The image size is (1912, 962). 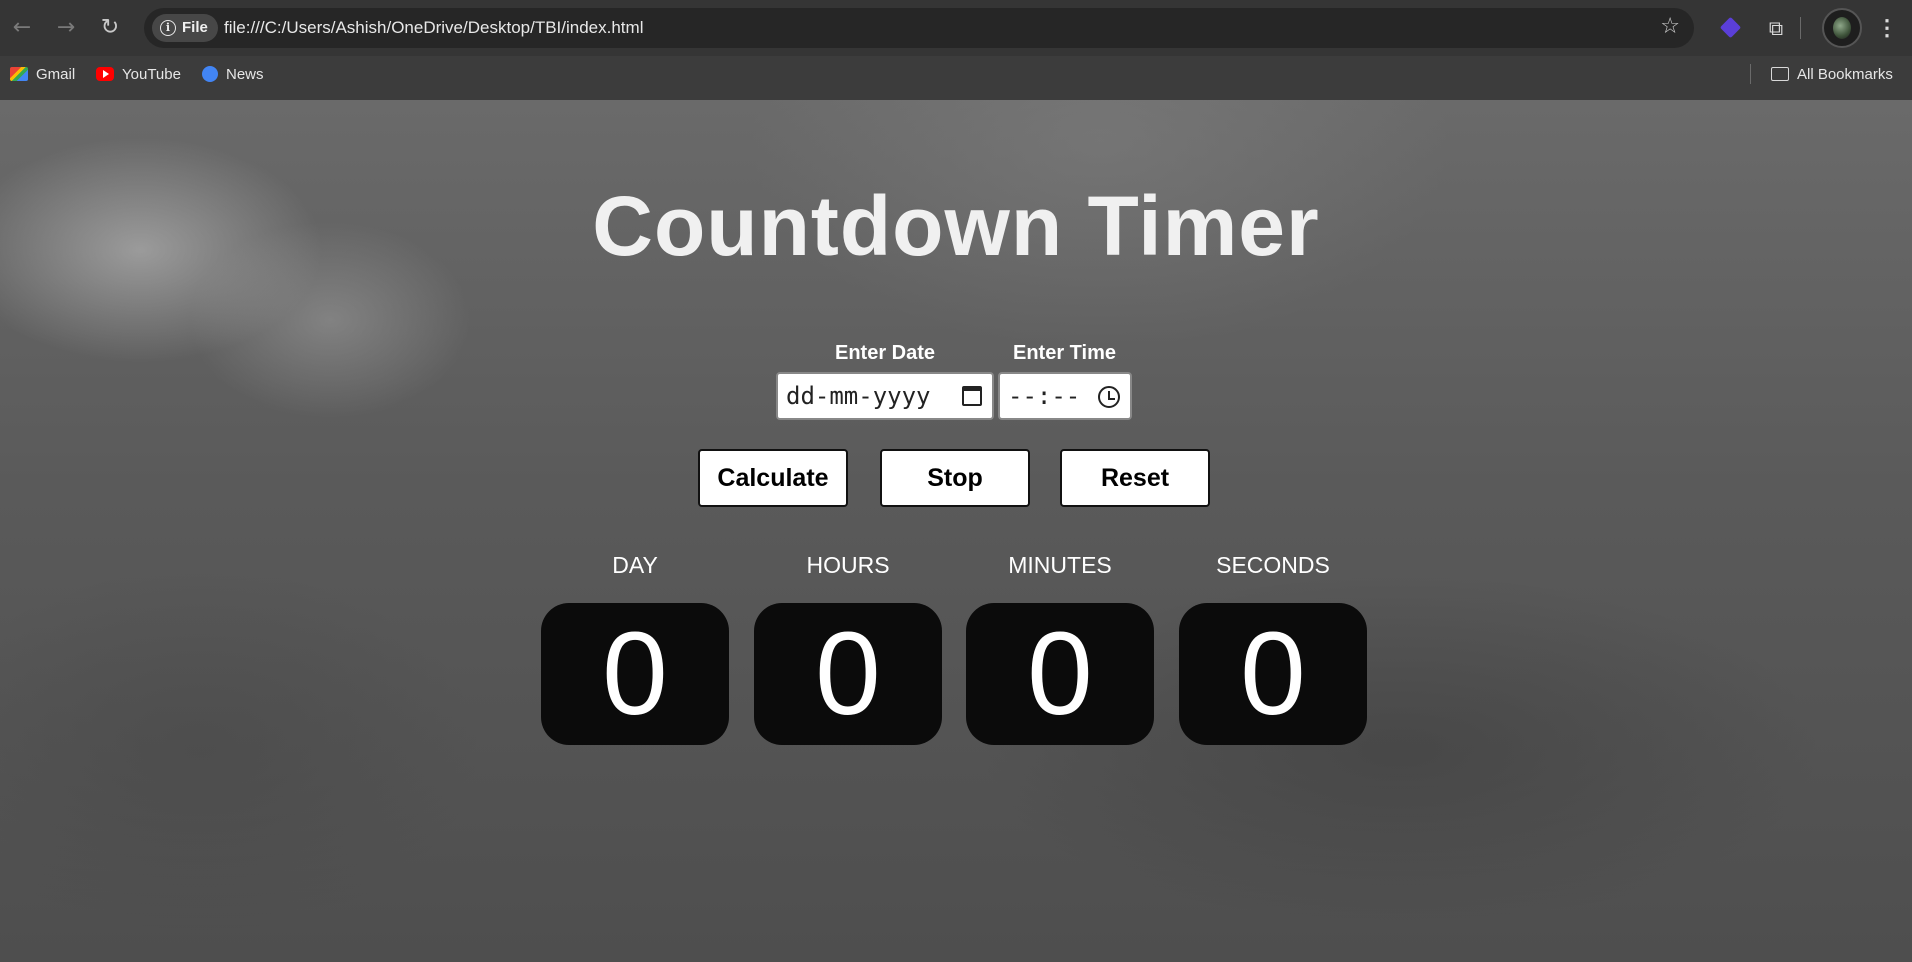 I want to click on hours-value: 0, so click(x=848, y=674).